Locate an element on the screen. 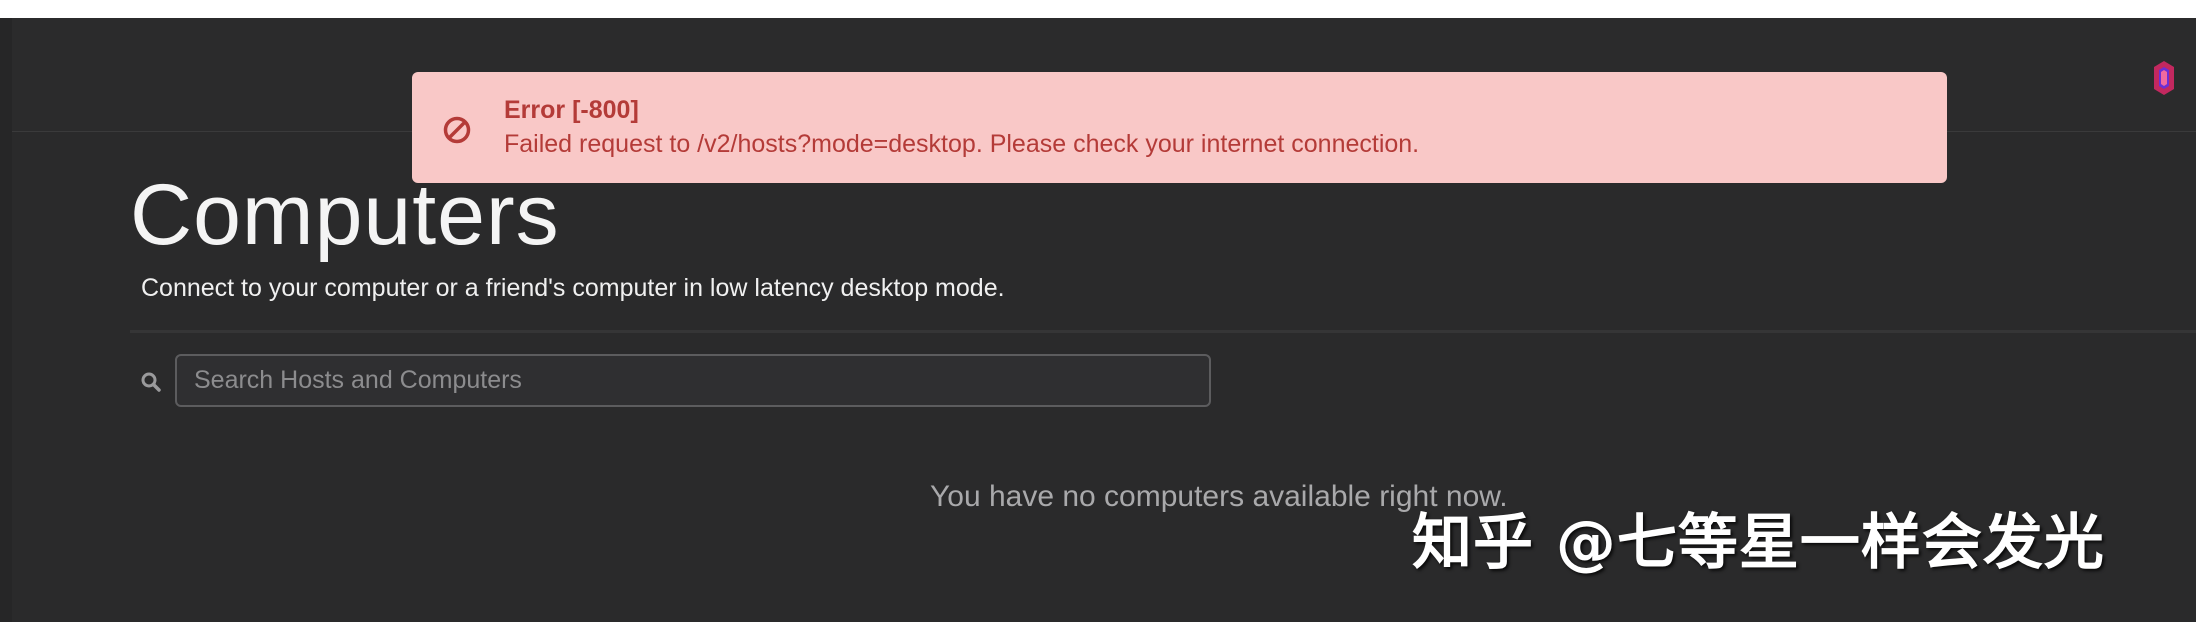  window-top-strip is located at coordinates (1098, 9).